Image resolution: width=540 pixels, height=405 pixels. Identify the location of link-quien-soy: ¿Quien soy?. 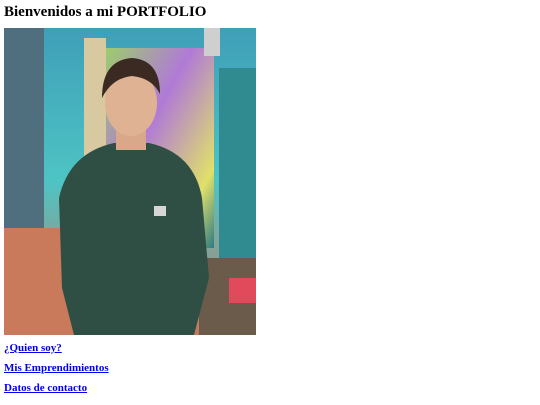
(56, 348).